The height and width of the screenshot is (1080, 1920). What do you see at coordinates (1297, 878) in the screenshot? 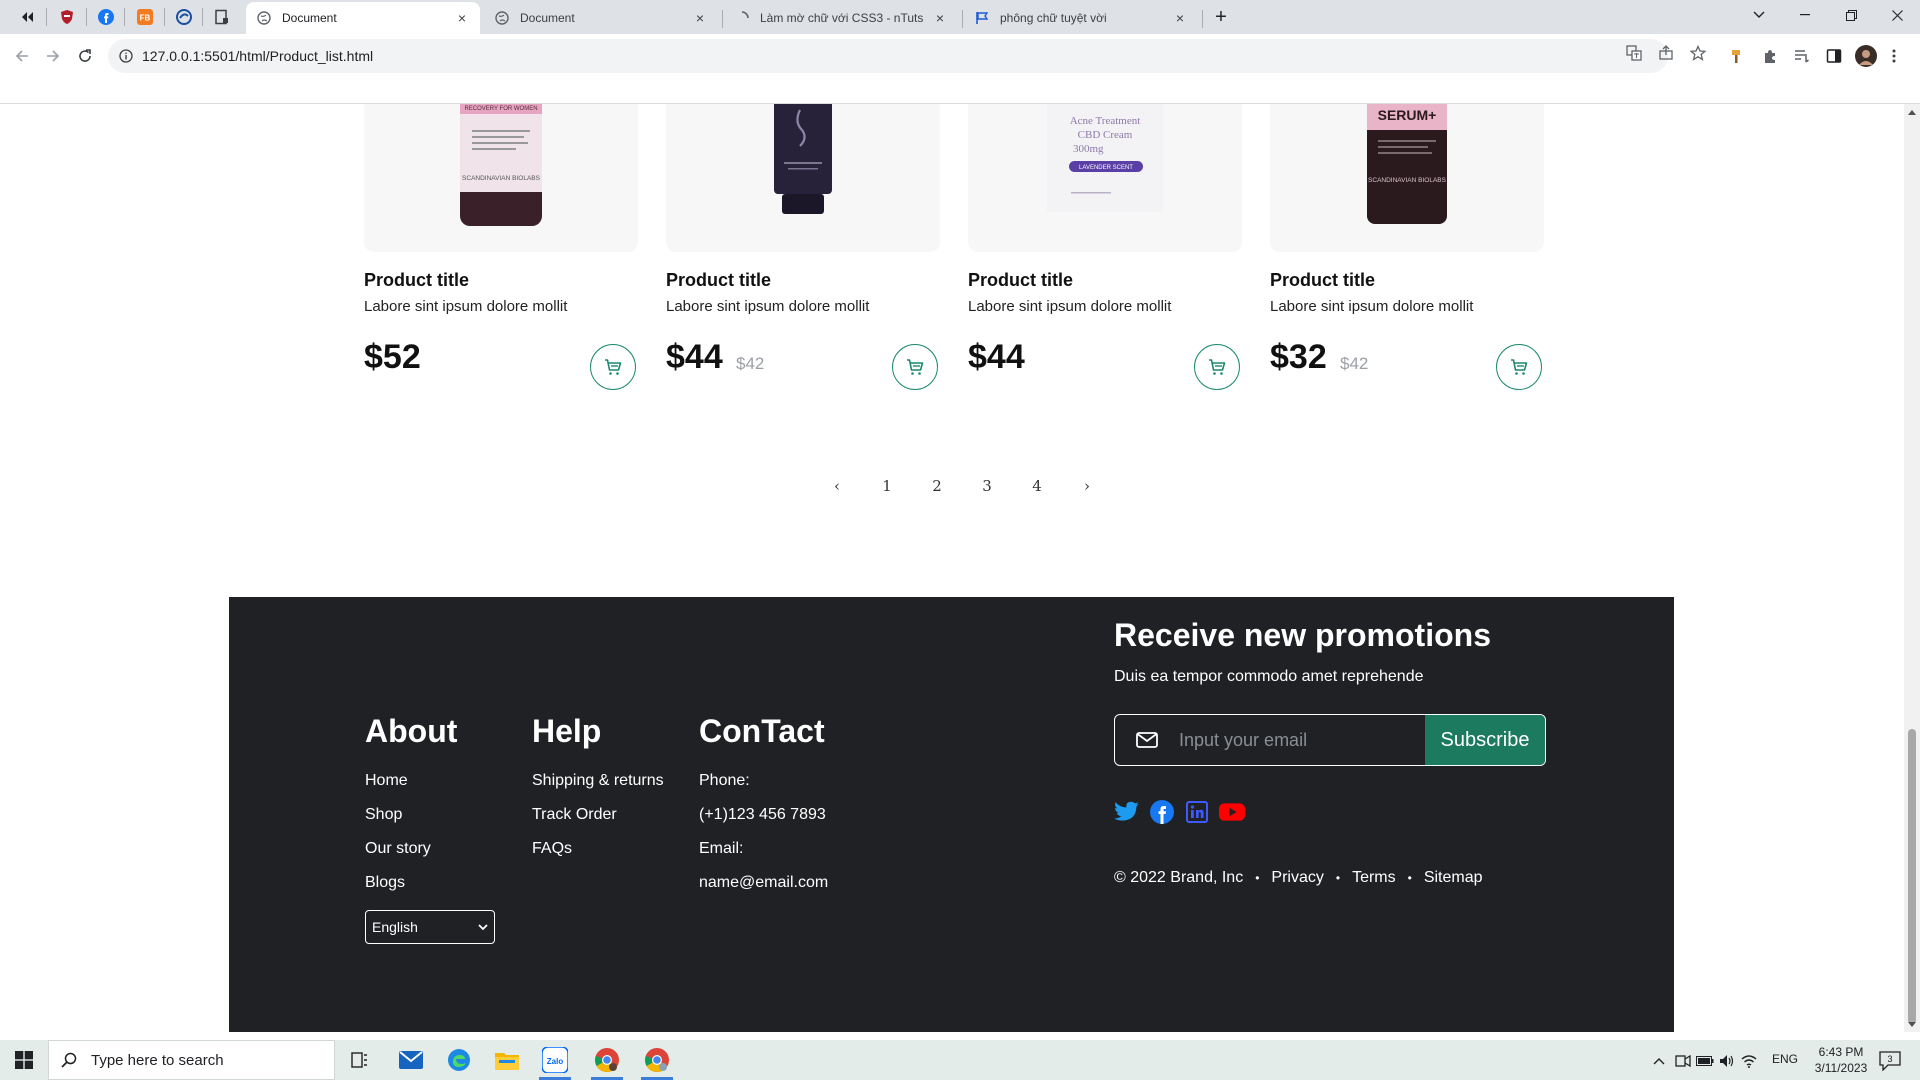
I see `privacy-link: Privacy` at bounding box center [1297, 878].